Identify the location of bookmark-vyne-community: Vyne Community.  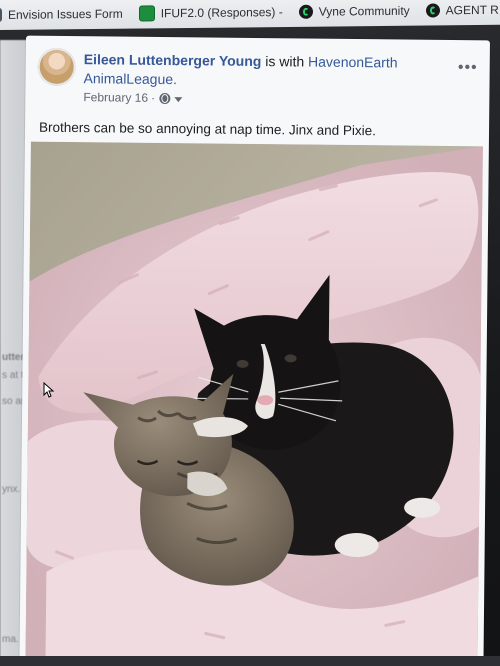
(354, 11).